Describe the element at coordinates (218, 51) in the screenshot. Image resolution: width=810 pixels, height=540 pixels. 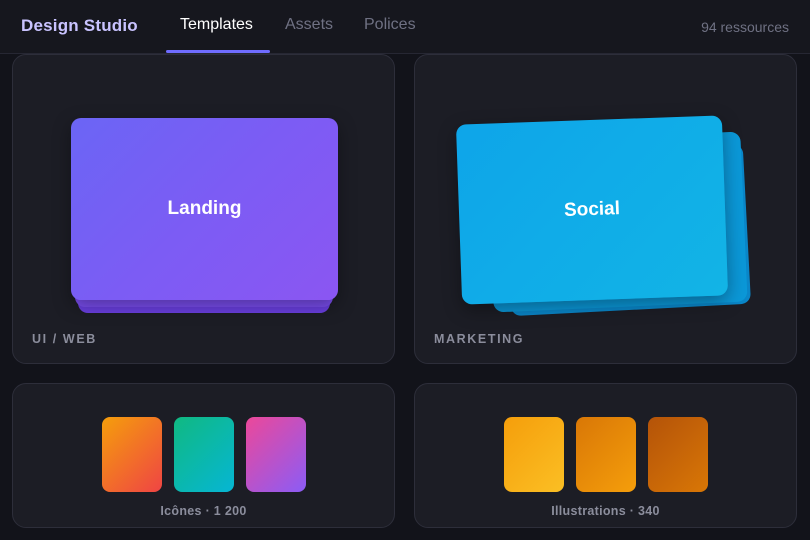
I see `active-tab-indicator` at that location.